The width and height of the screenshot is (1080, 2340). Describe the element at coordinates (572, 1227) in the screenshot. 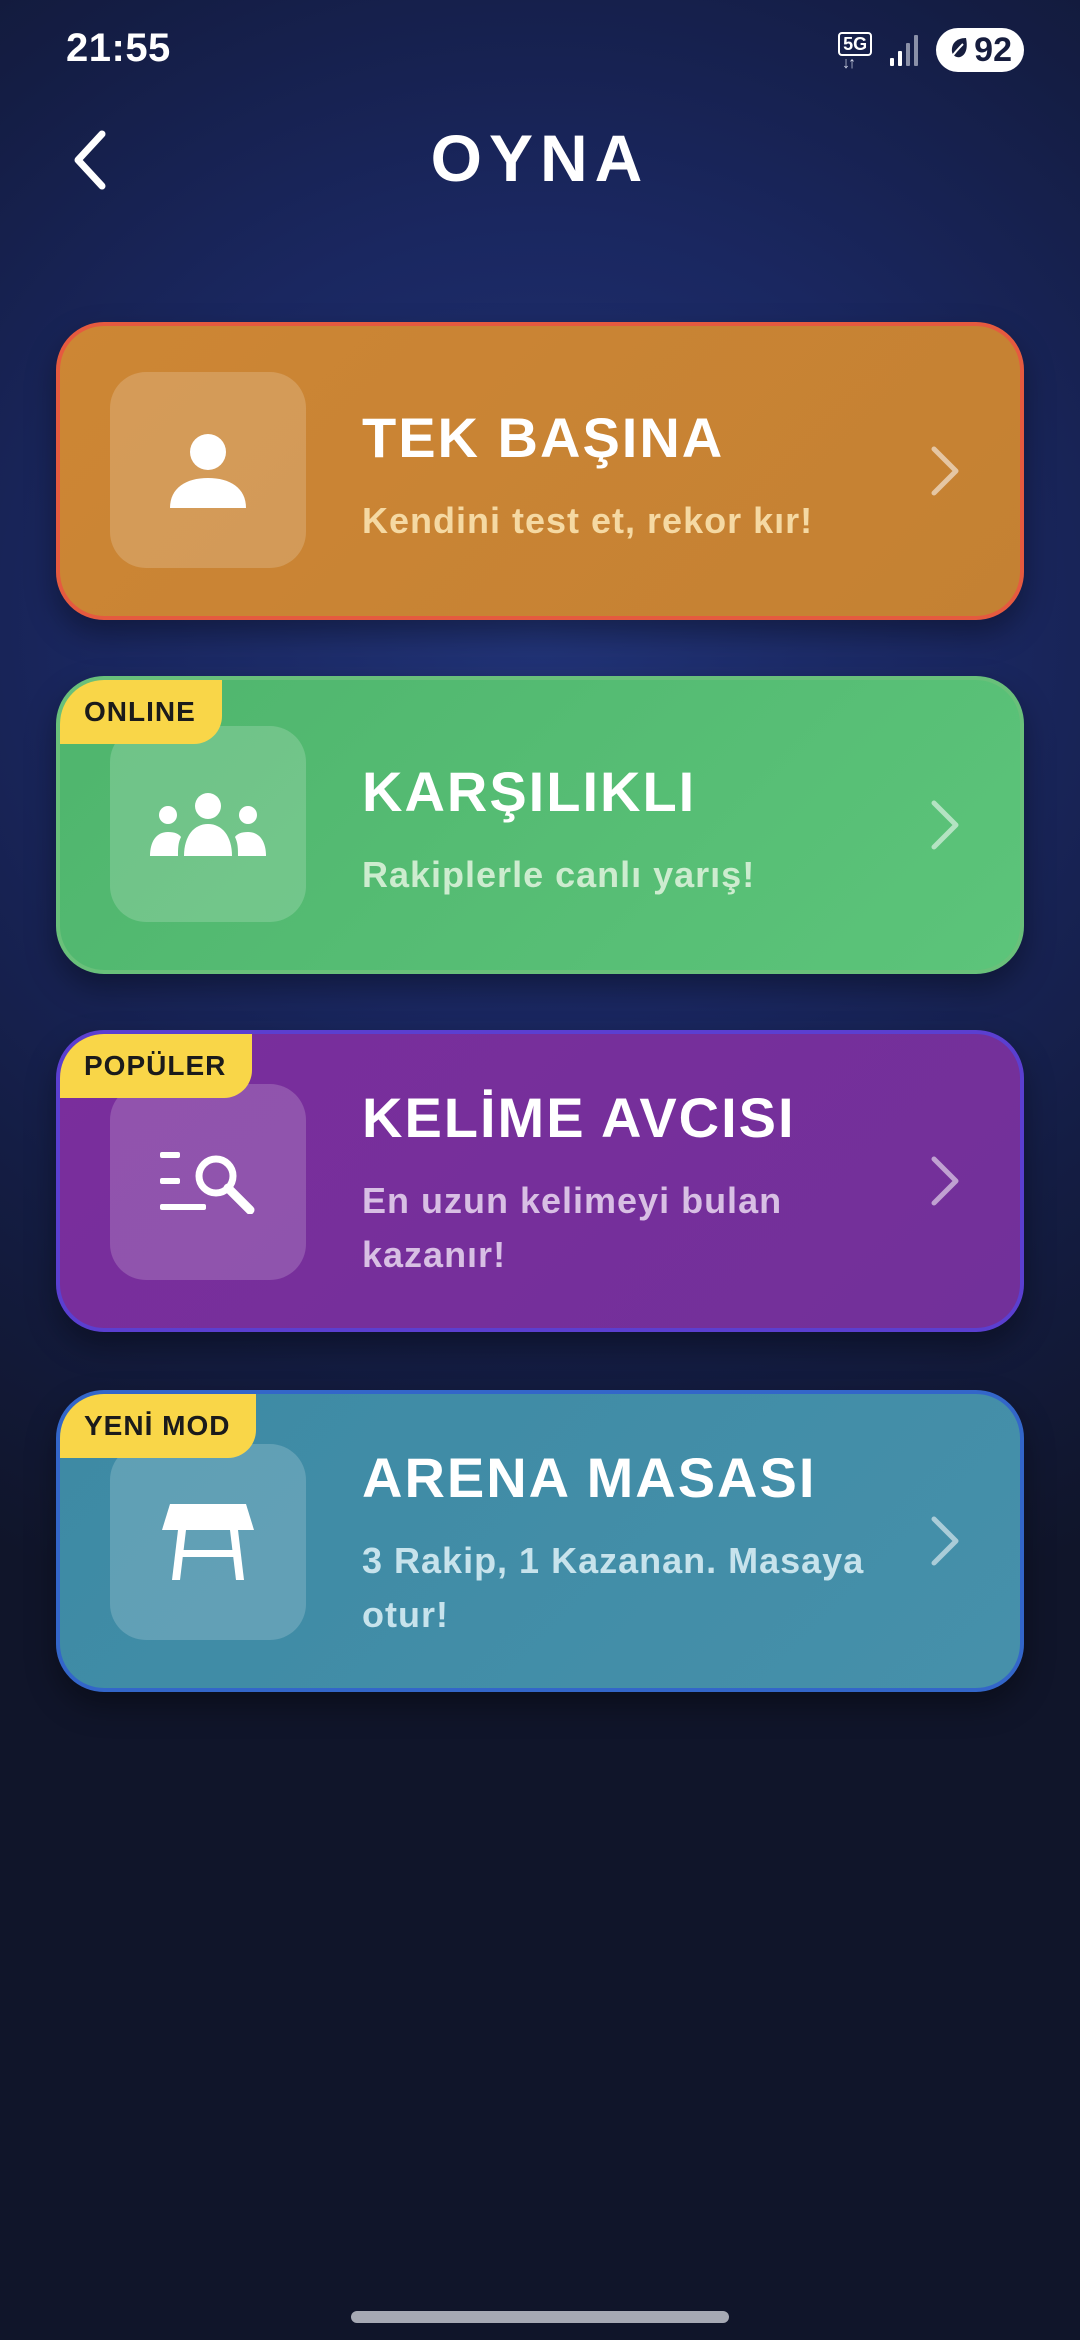

I see `mode-subtitle: En uzun kelimeyi bulan kazanır!` at that location.